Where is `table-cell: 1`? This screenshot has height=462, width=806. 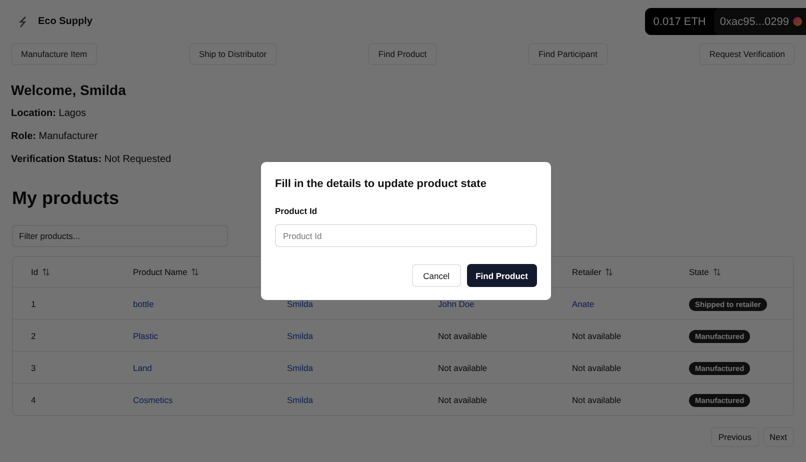
table-cell: 1 is located at coordinates (33, 303).